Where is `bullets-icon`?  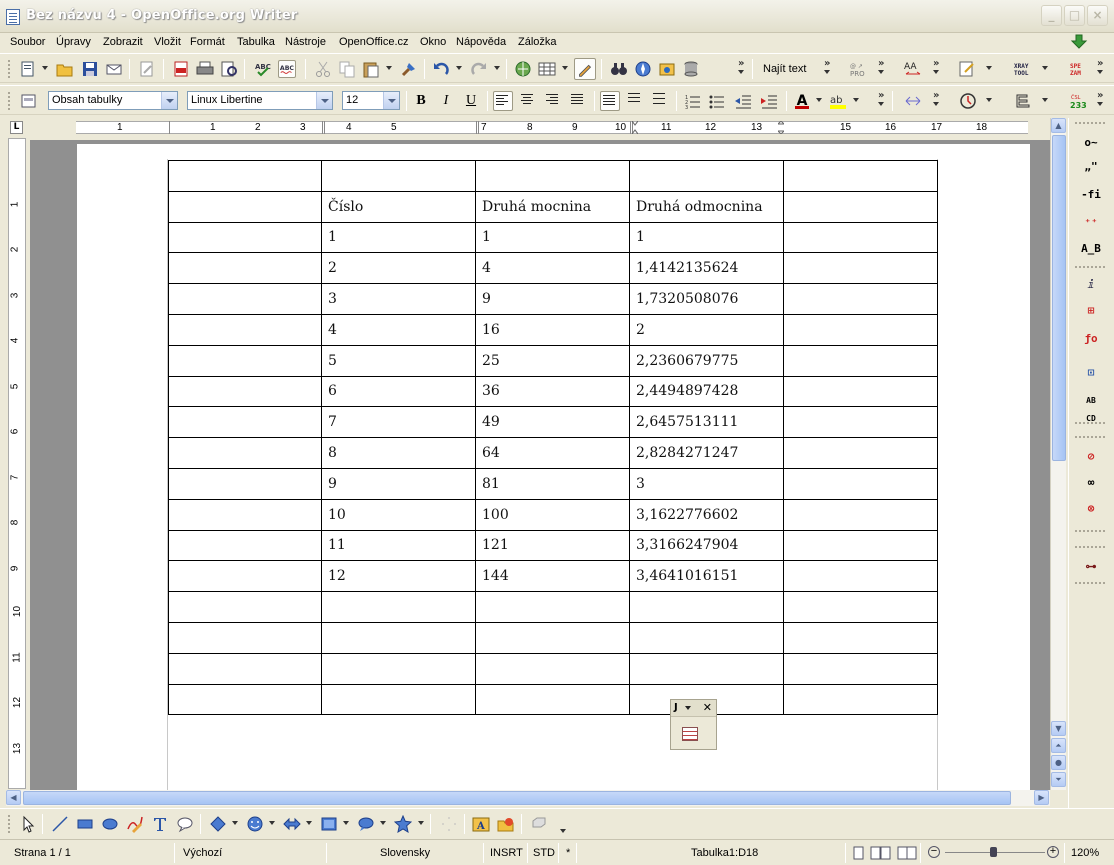 bullets-icon is located at coordinates (717, 101).